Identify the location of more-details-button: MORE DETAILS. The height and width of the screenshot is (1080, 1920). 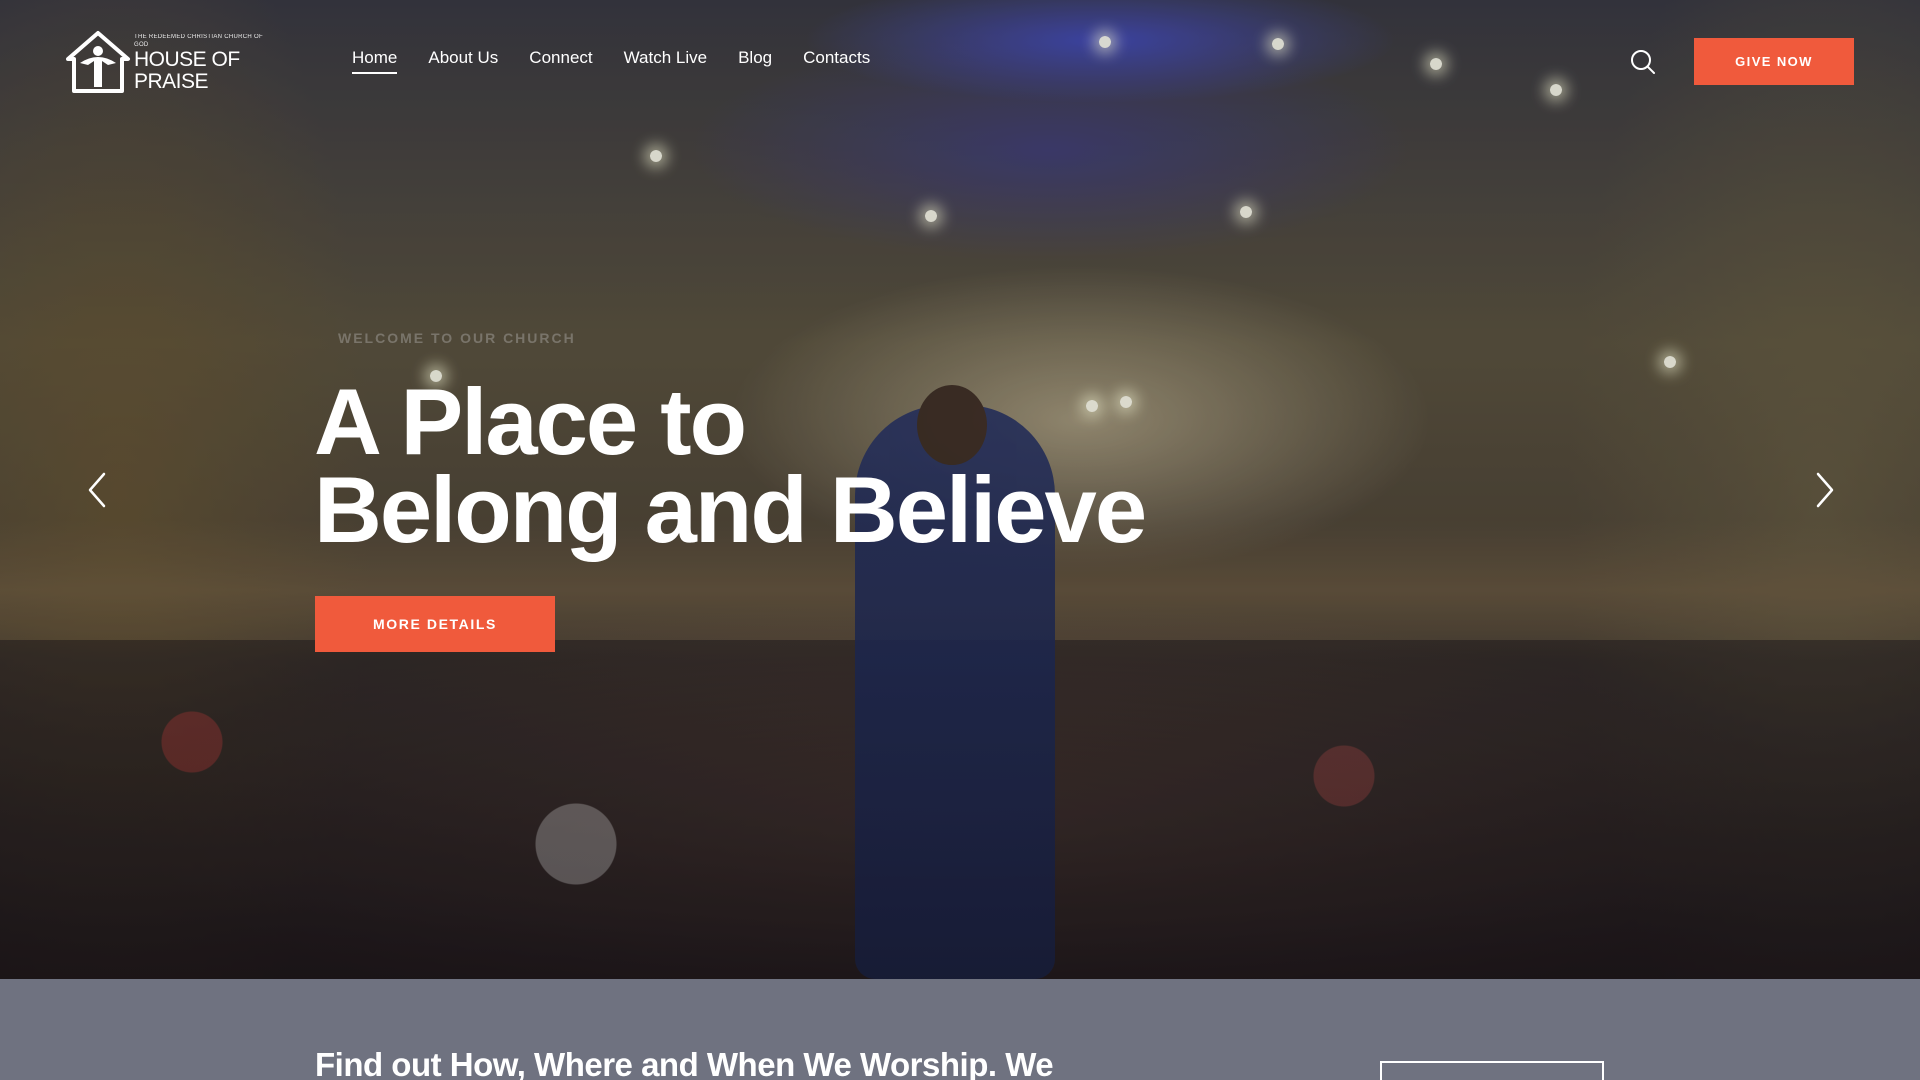
(435, 624).